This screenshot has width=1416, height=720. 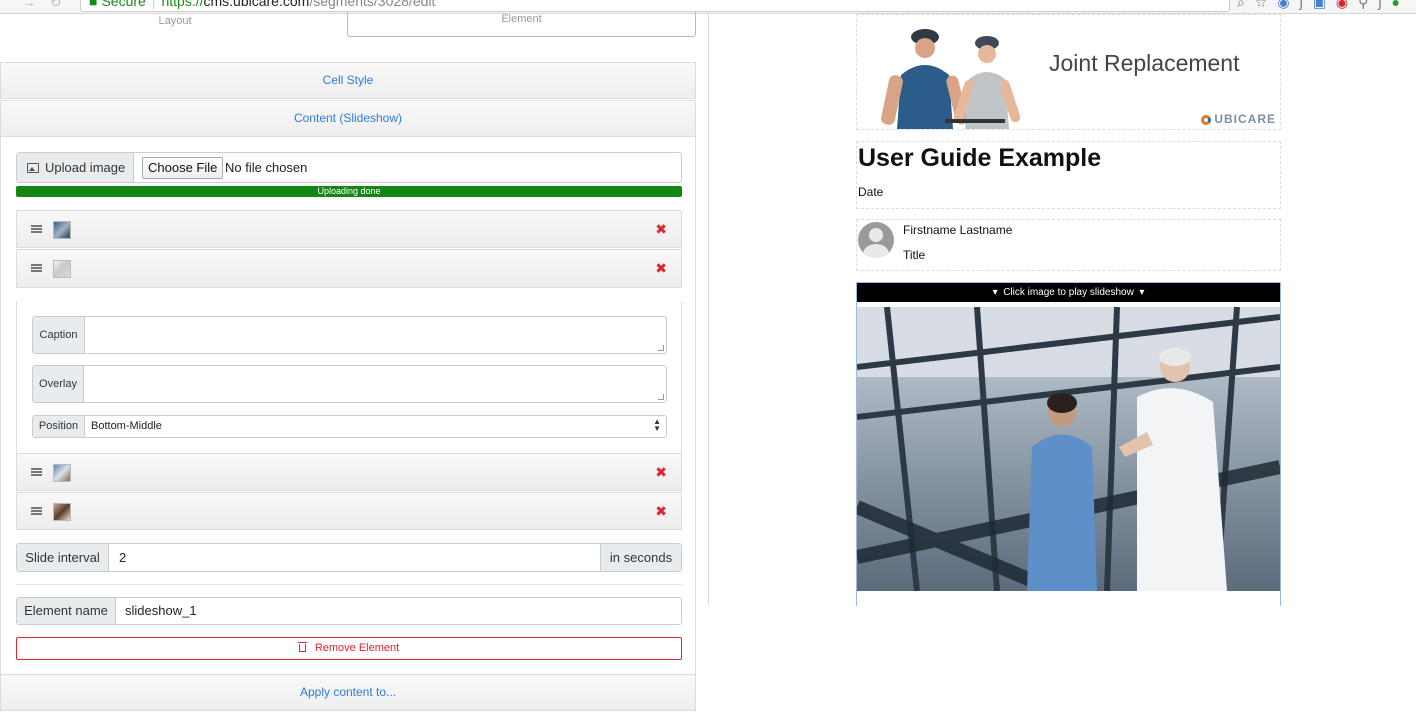 I want to click on select-arrows-icon: ▲ ▼, so click(x=657, y=425).